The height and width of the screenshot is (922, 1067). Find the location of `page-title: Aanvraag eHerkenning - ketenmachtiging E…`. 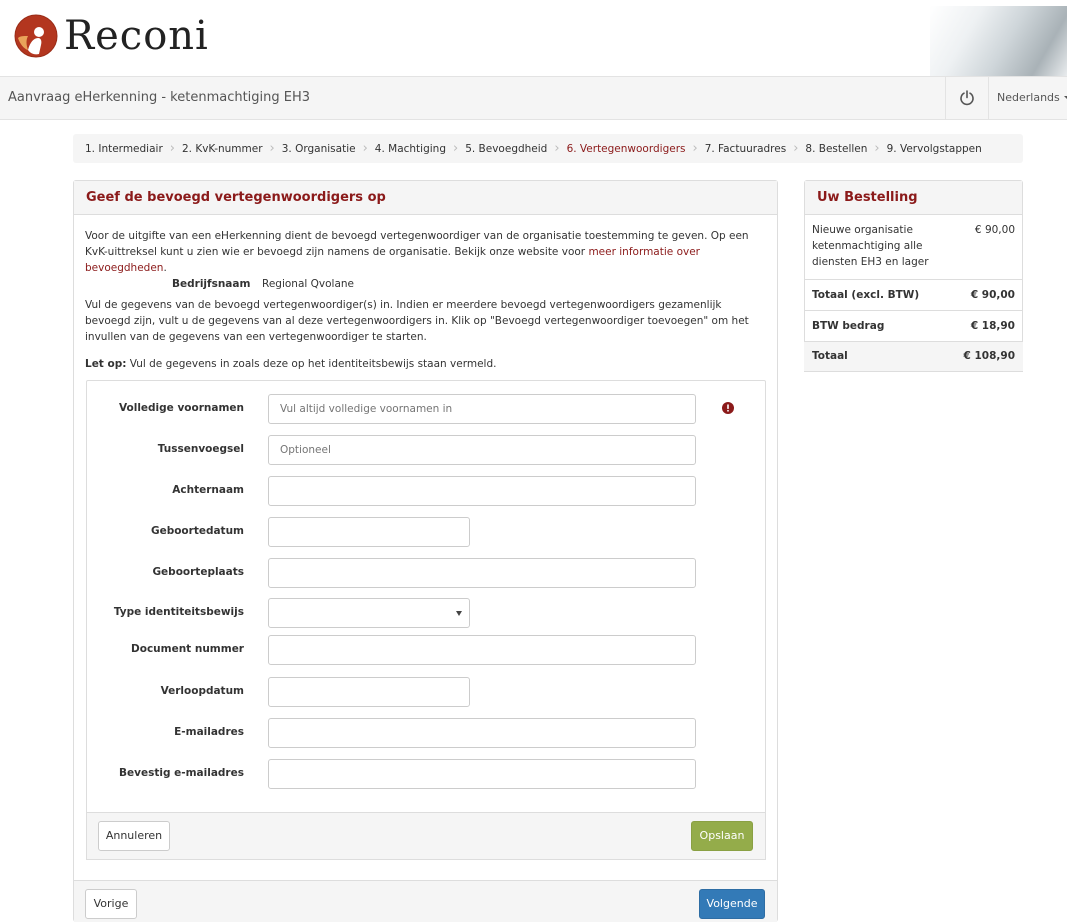

page-title: Aanvraag eHerkenning - ketenmachtiging E… is located at coordinates (159, 97).